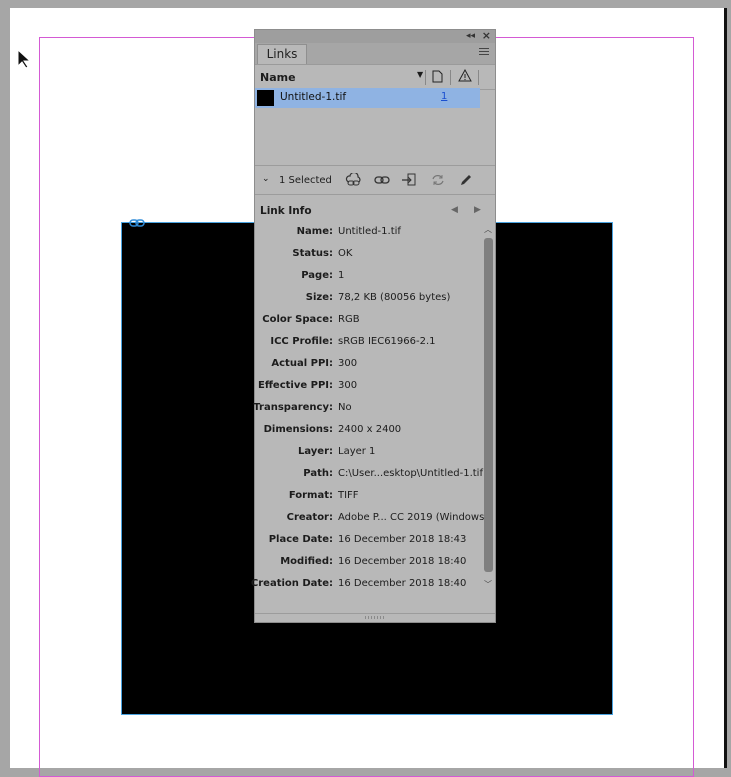  Describe the element at coordinates (410, 473) in the screenshot. I see `info-value: C:\User...esktop\Untitled-1.tif` at that location.